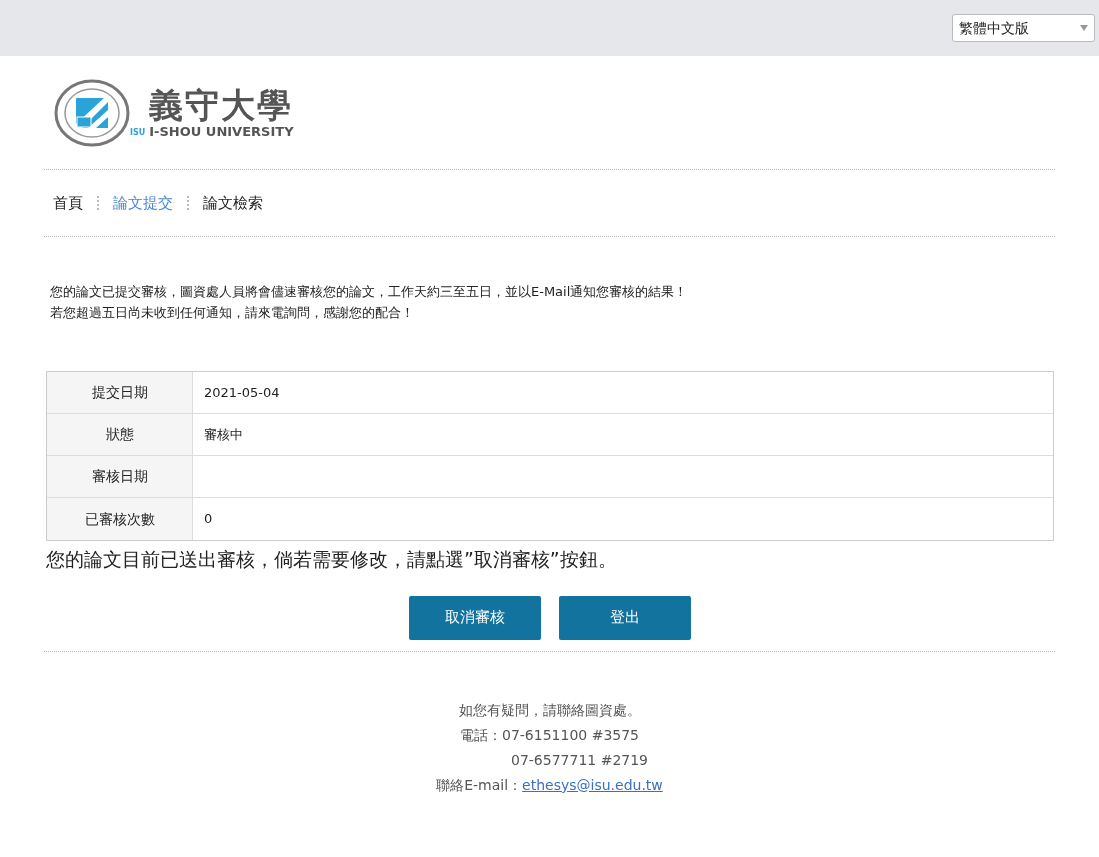  What do you see at coordinates (1084, 28) in the screenshot?
I see `caret-icon` at bounding box center [1084, 28].